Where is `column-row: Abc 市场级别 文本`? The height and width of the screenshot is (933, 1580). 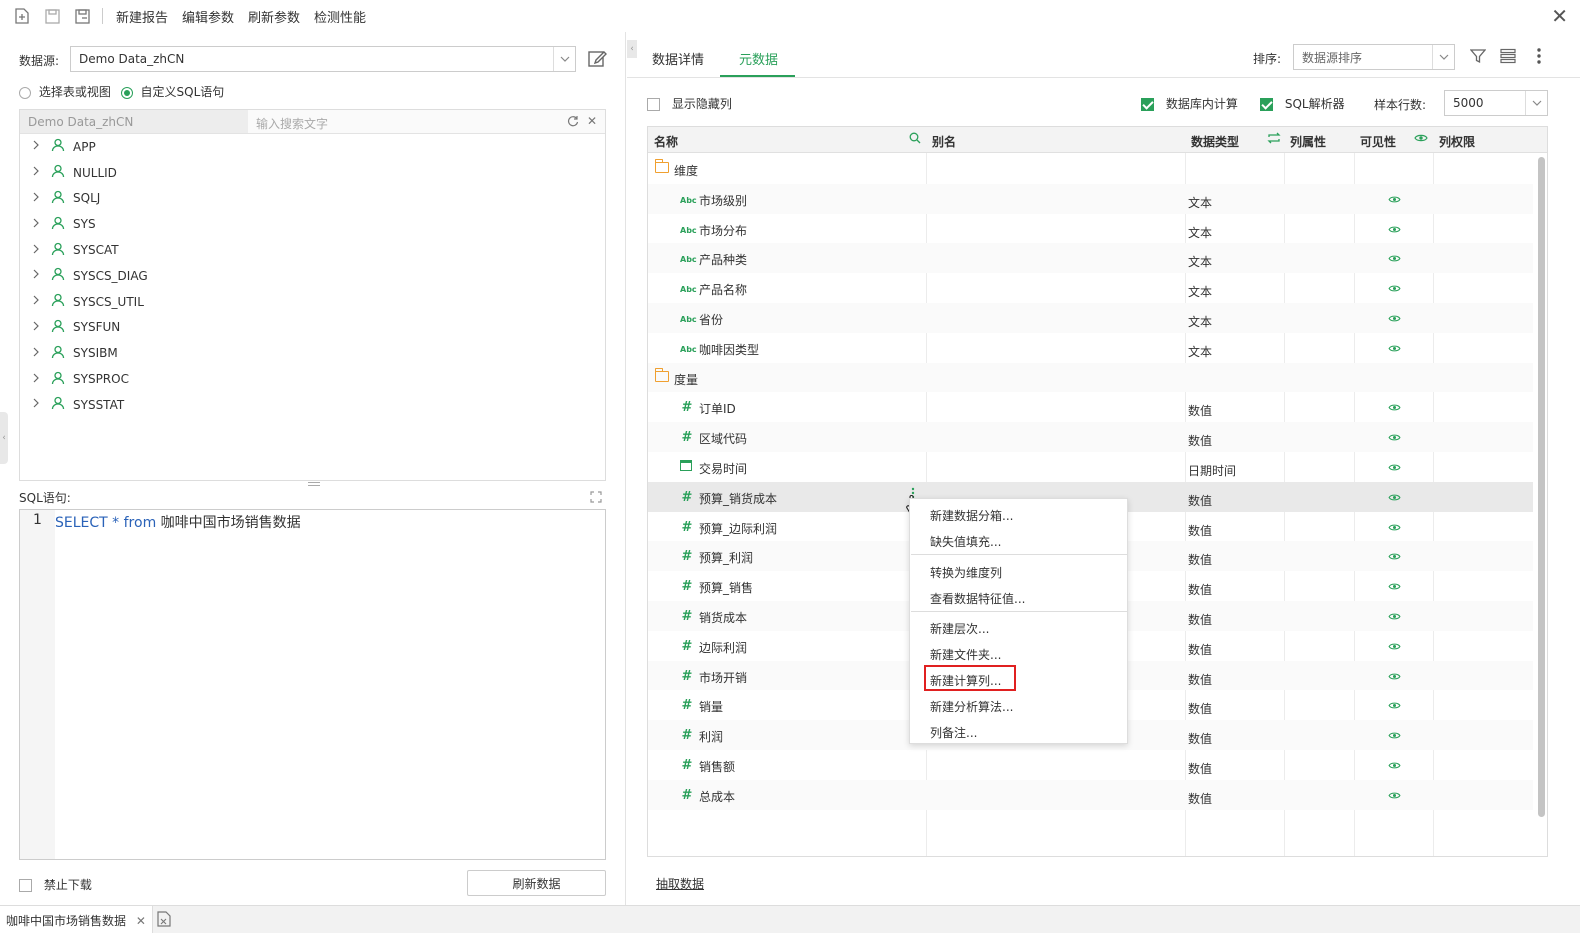
column-row: Abc 市场级别 文本 is located at coordinates (1090, 198).